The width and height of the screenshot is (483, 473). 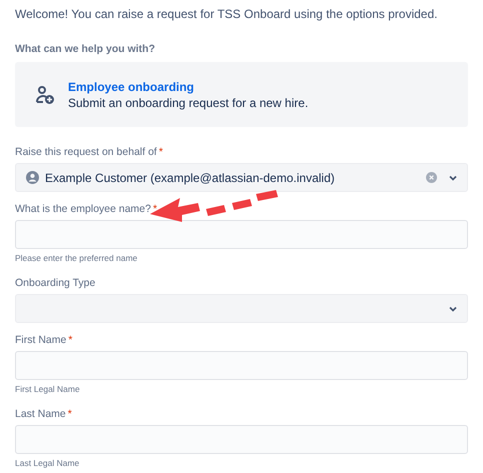 I want to click on field-label: Last Name, so click(x=40, y=414).